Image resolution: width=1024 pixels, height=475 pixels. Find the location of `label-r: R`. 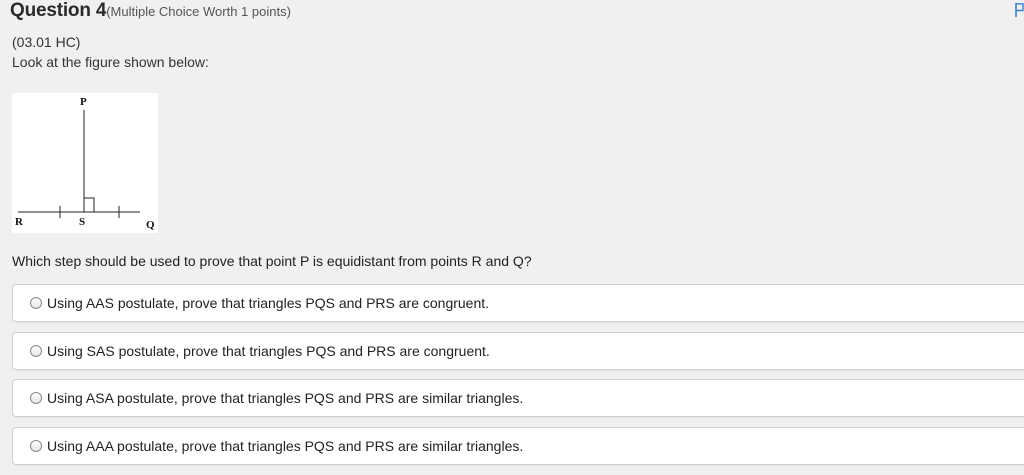

label-r: R is located at coordinates (19, 222).